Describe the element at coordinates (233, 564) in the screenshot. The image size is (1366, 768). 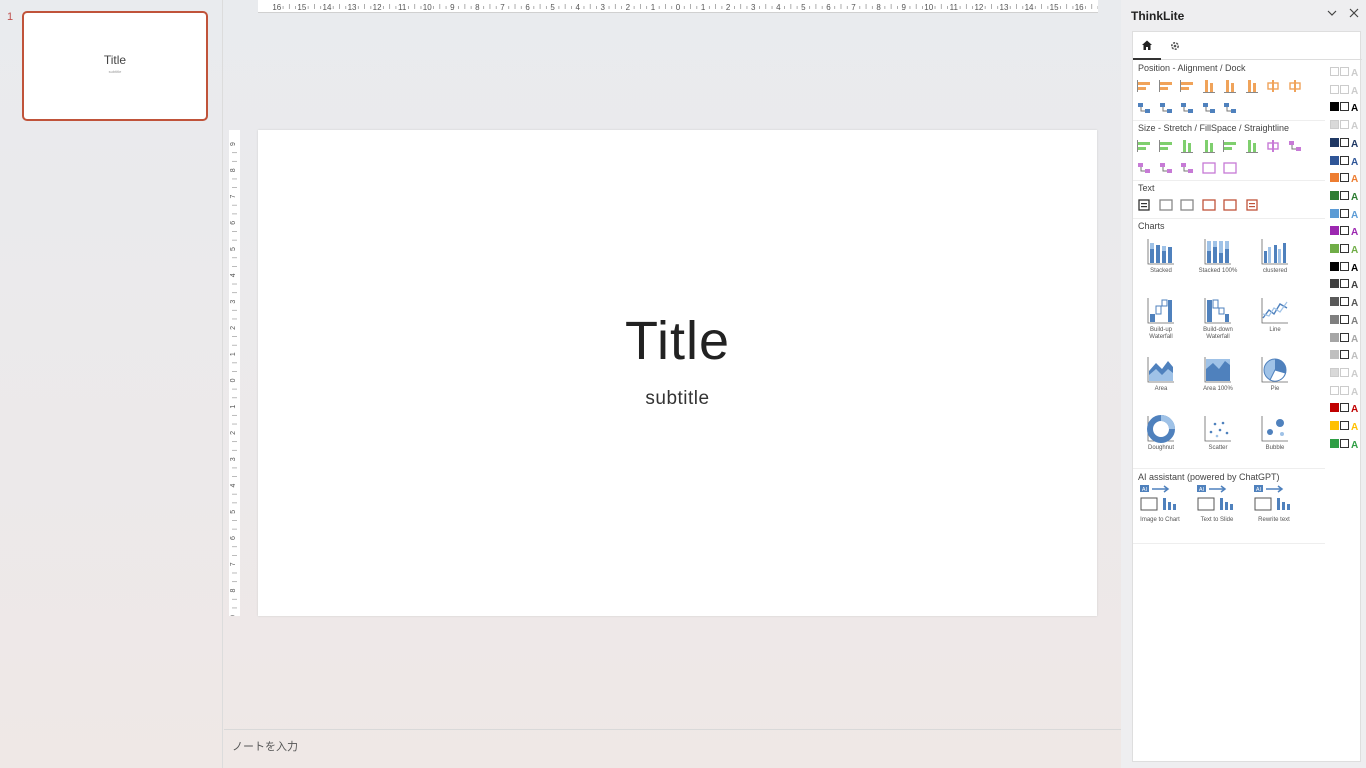
I see `ruler-tick-label: 7` at that location.